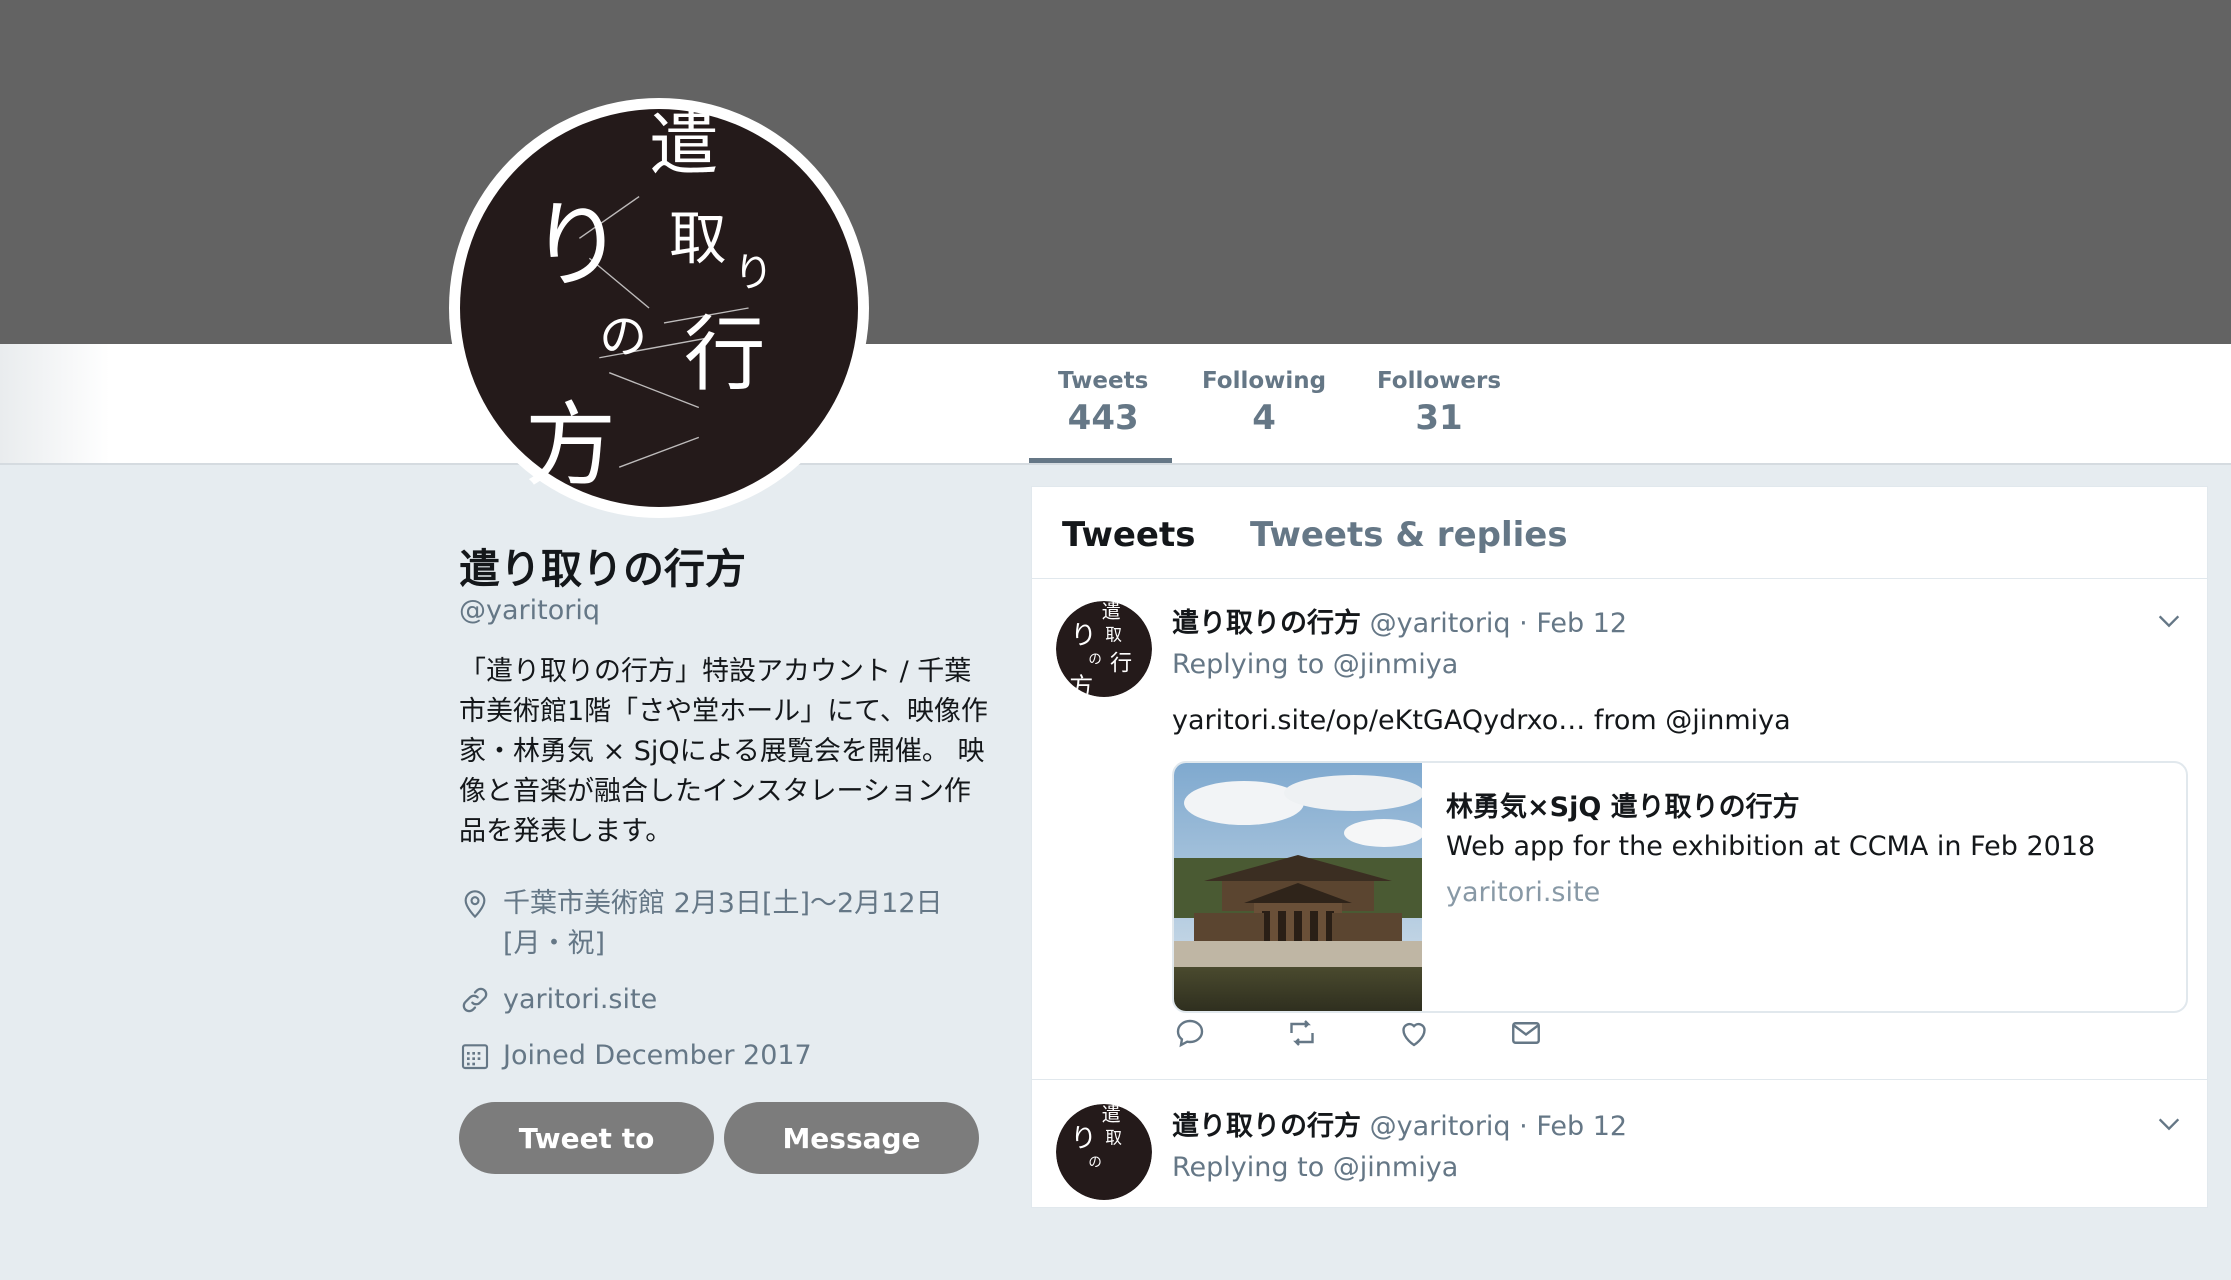  I want to click on stat-followers: Followers 31, so click(1439, 403).